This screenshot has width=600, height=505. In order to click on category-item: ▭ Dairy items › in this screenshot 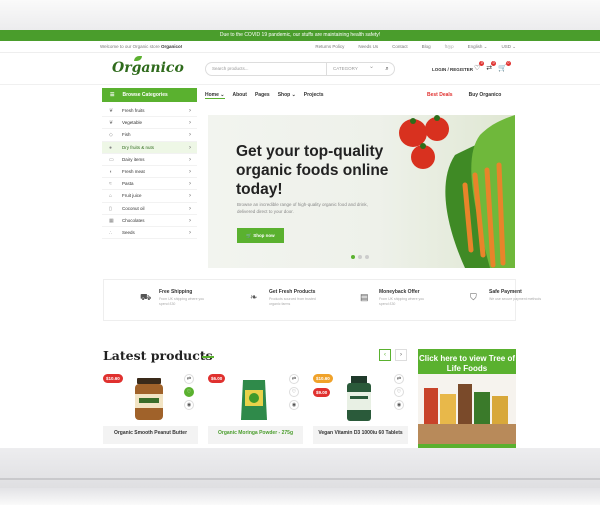, I will do `click(149, 160)`.